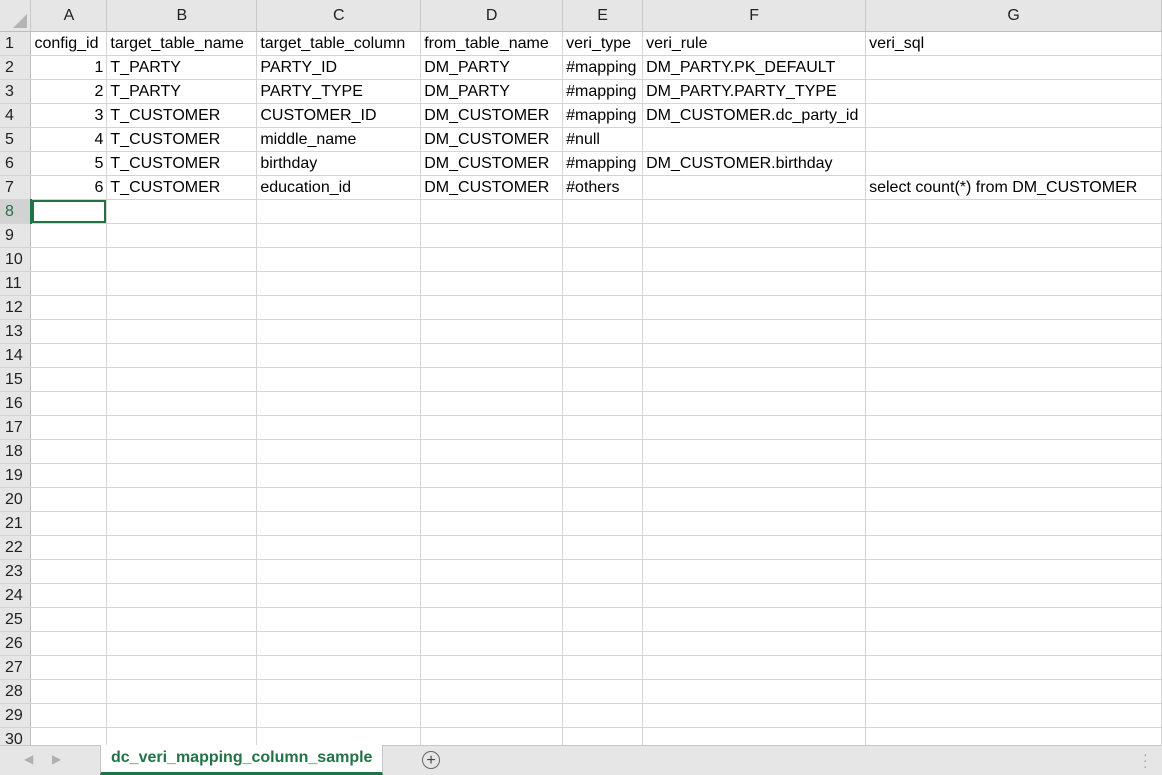 Image resolution: width=1162 pixels, height=775 pixels. What do you see at coordinates (69, 307) in the screenshot?
I see `cell-a12` at bounding box center [69, 307].